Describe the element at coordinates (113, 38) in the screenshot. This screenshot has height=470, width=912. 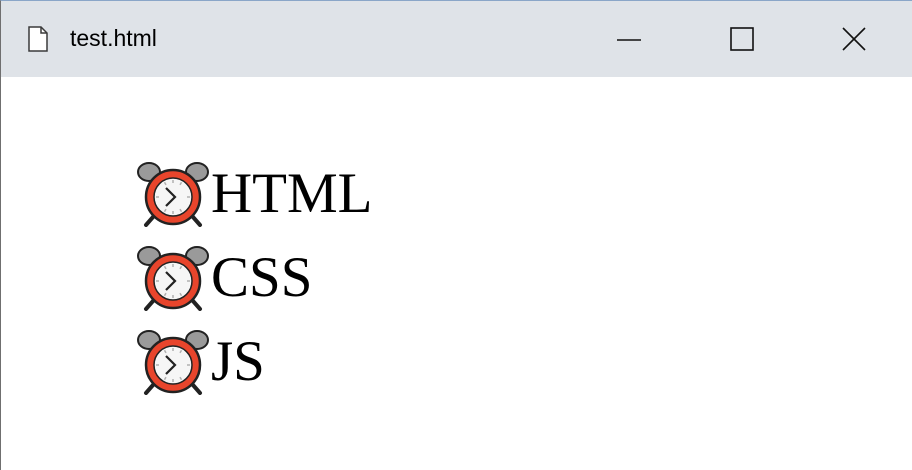
I see `window-title: test.html` at that location.